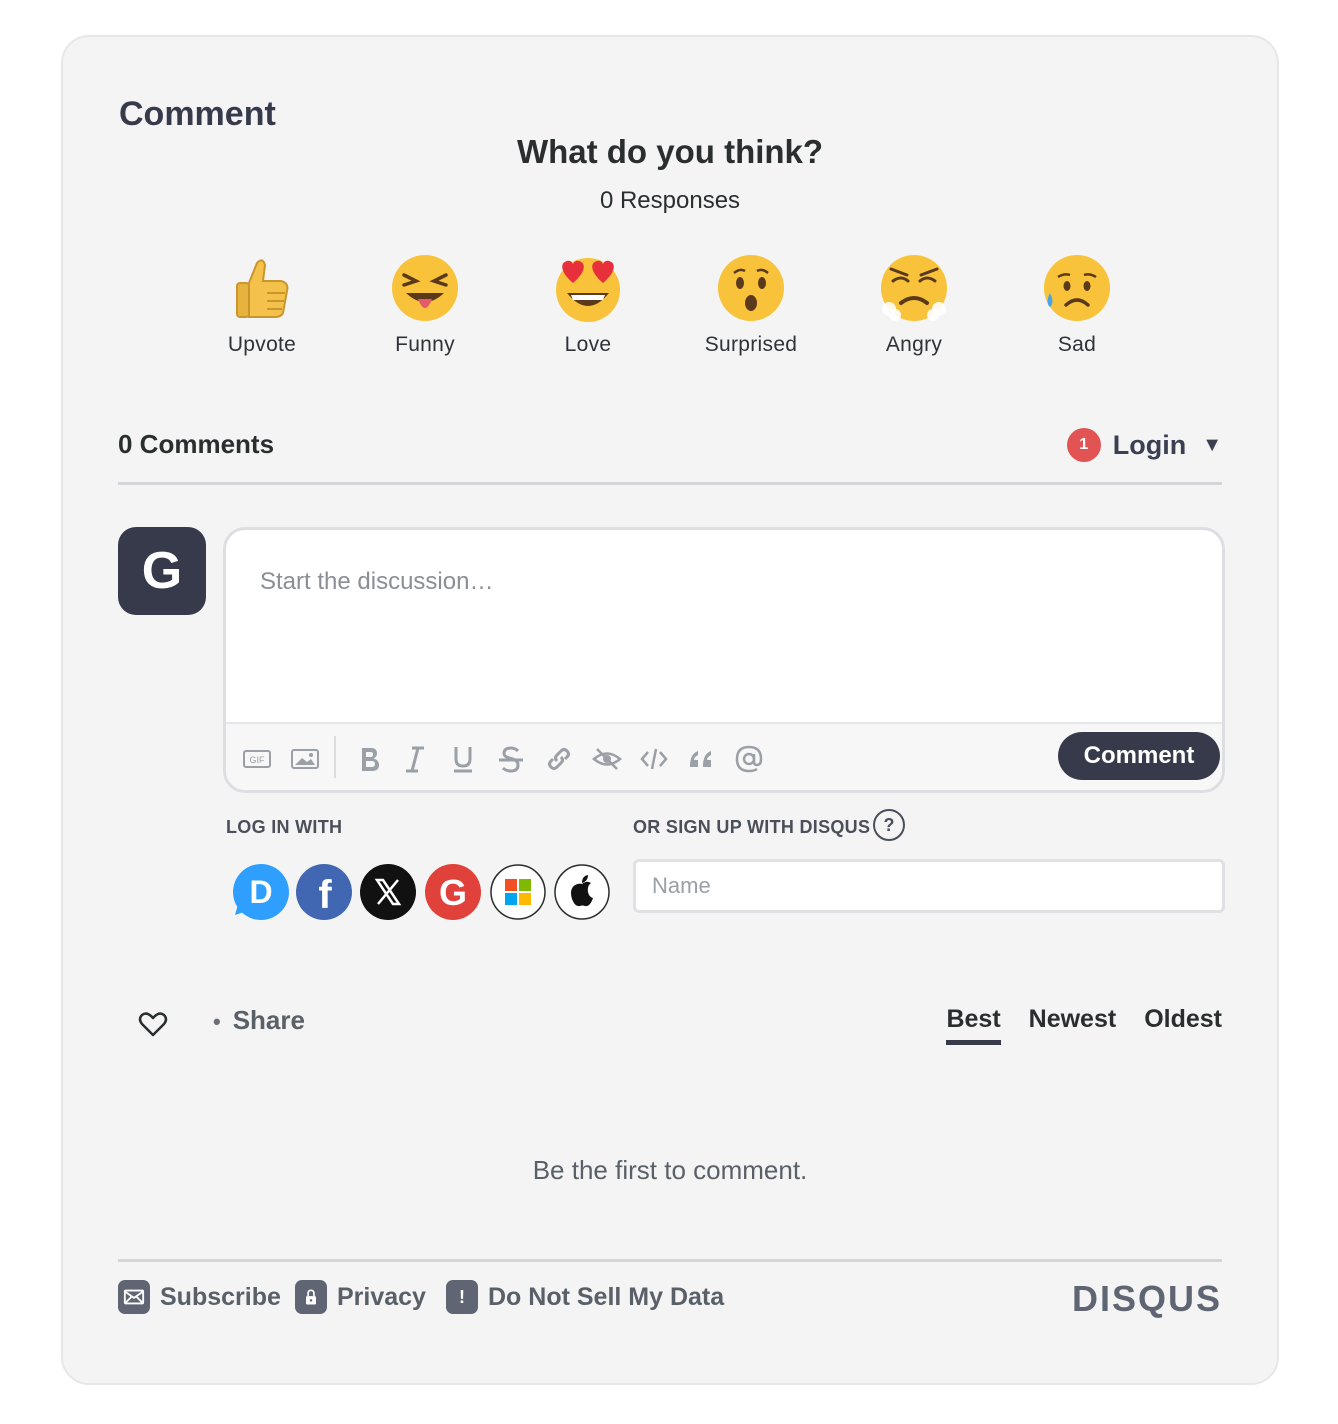  What do you see at coordinates (335, 757) in the screenshot?
I see `toolbar-divider` at bounding box center [335, 757].